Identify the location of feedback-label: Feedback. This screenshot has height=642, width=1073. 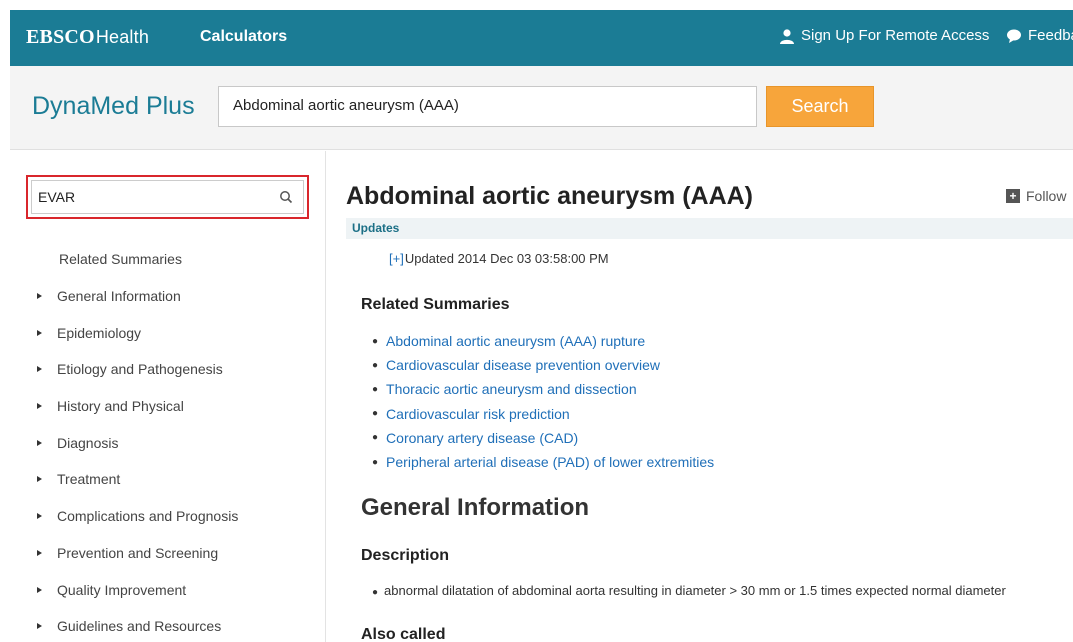
(1050, 35).